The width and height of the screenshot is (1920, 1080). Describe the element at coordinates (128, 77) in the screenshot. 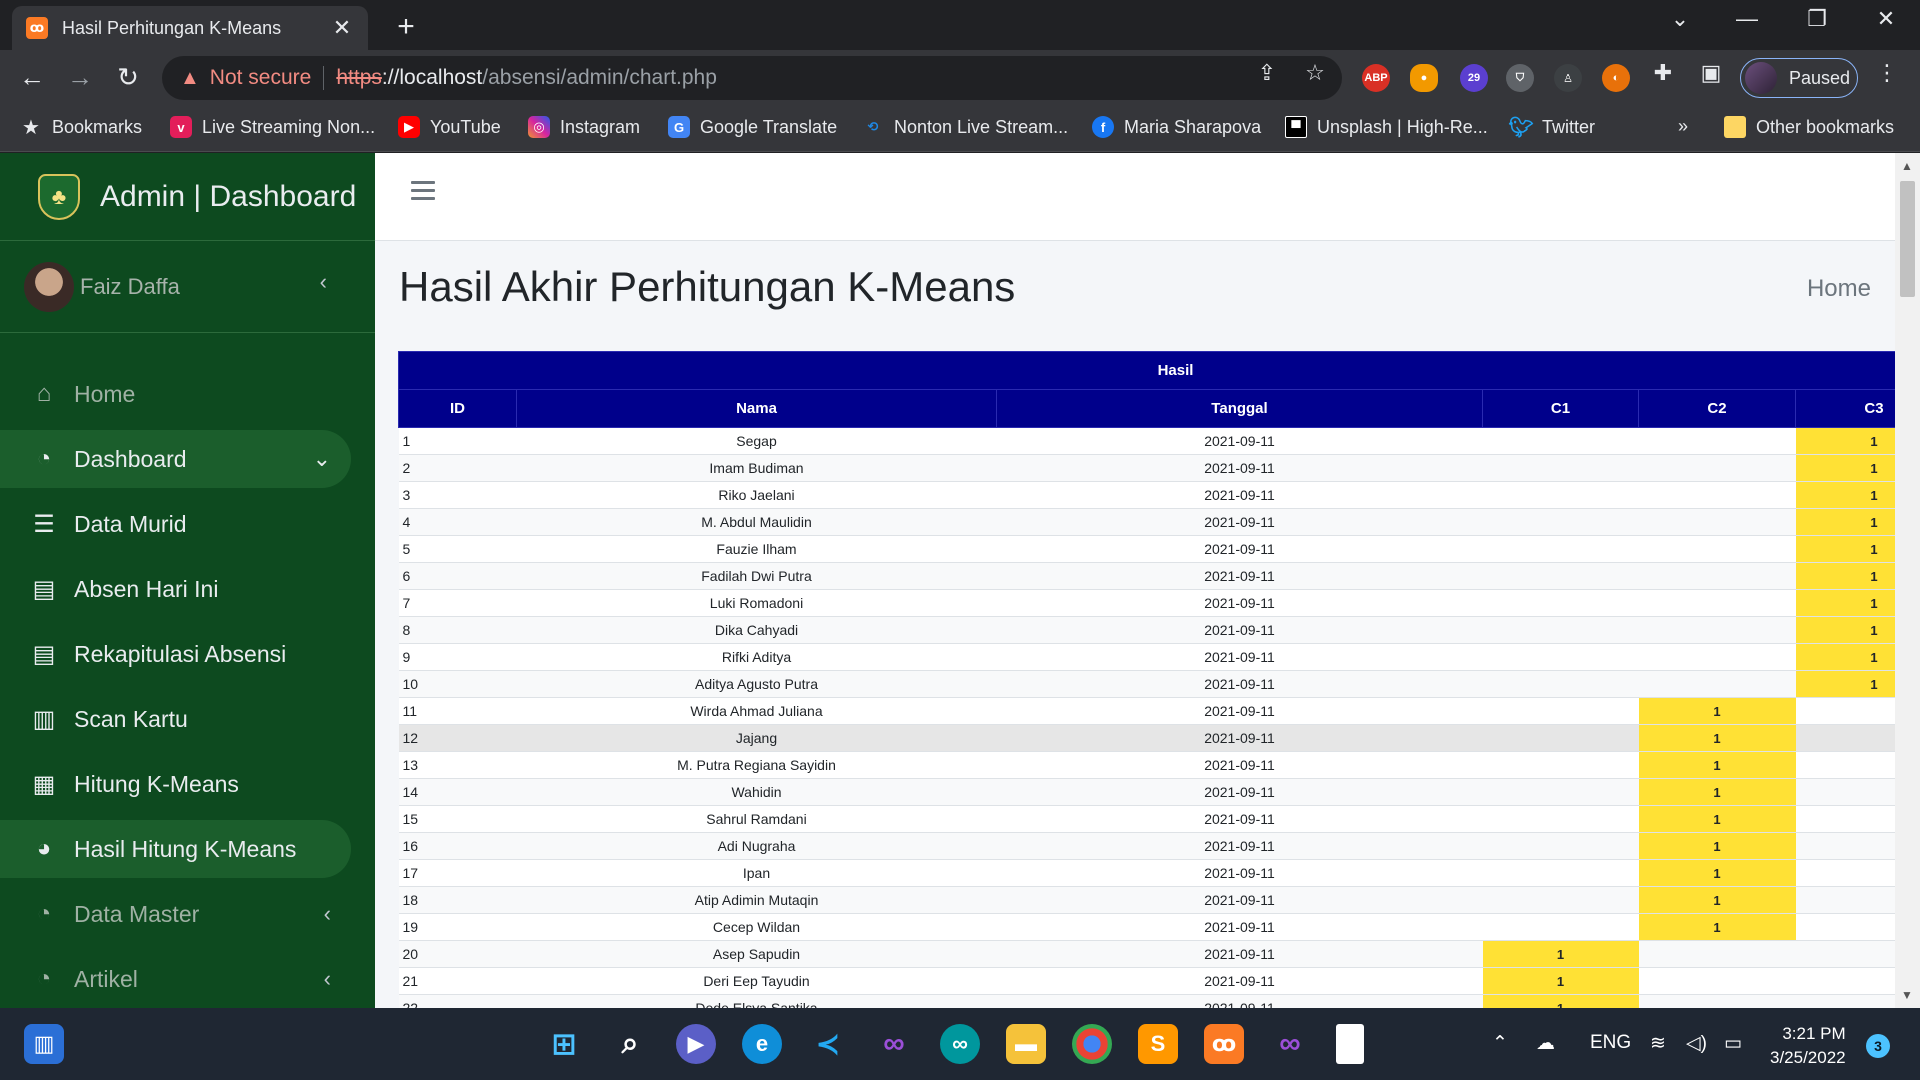

I see `reload-icon: ↻` at that location.